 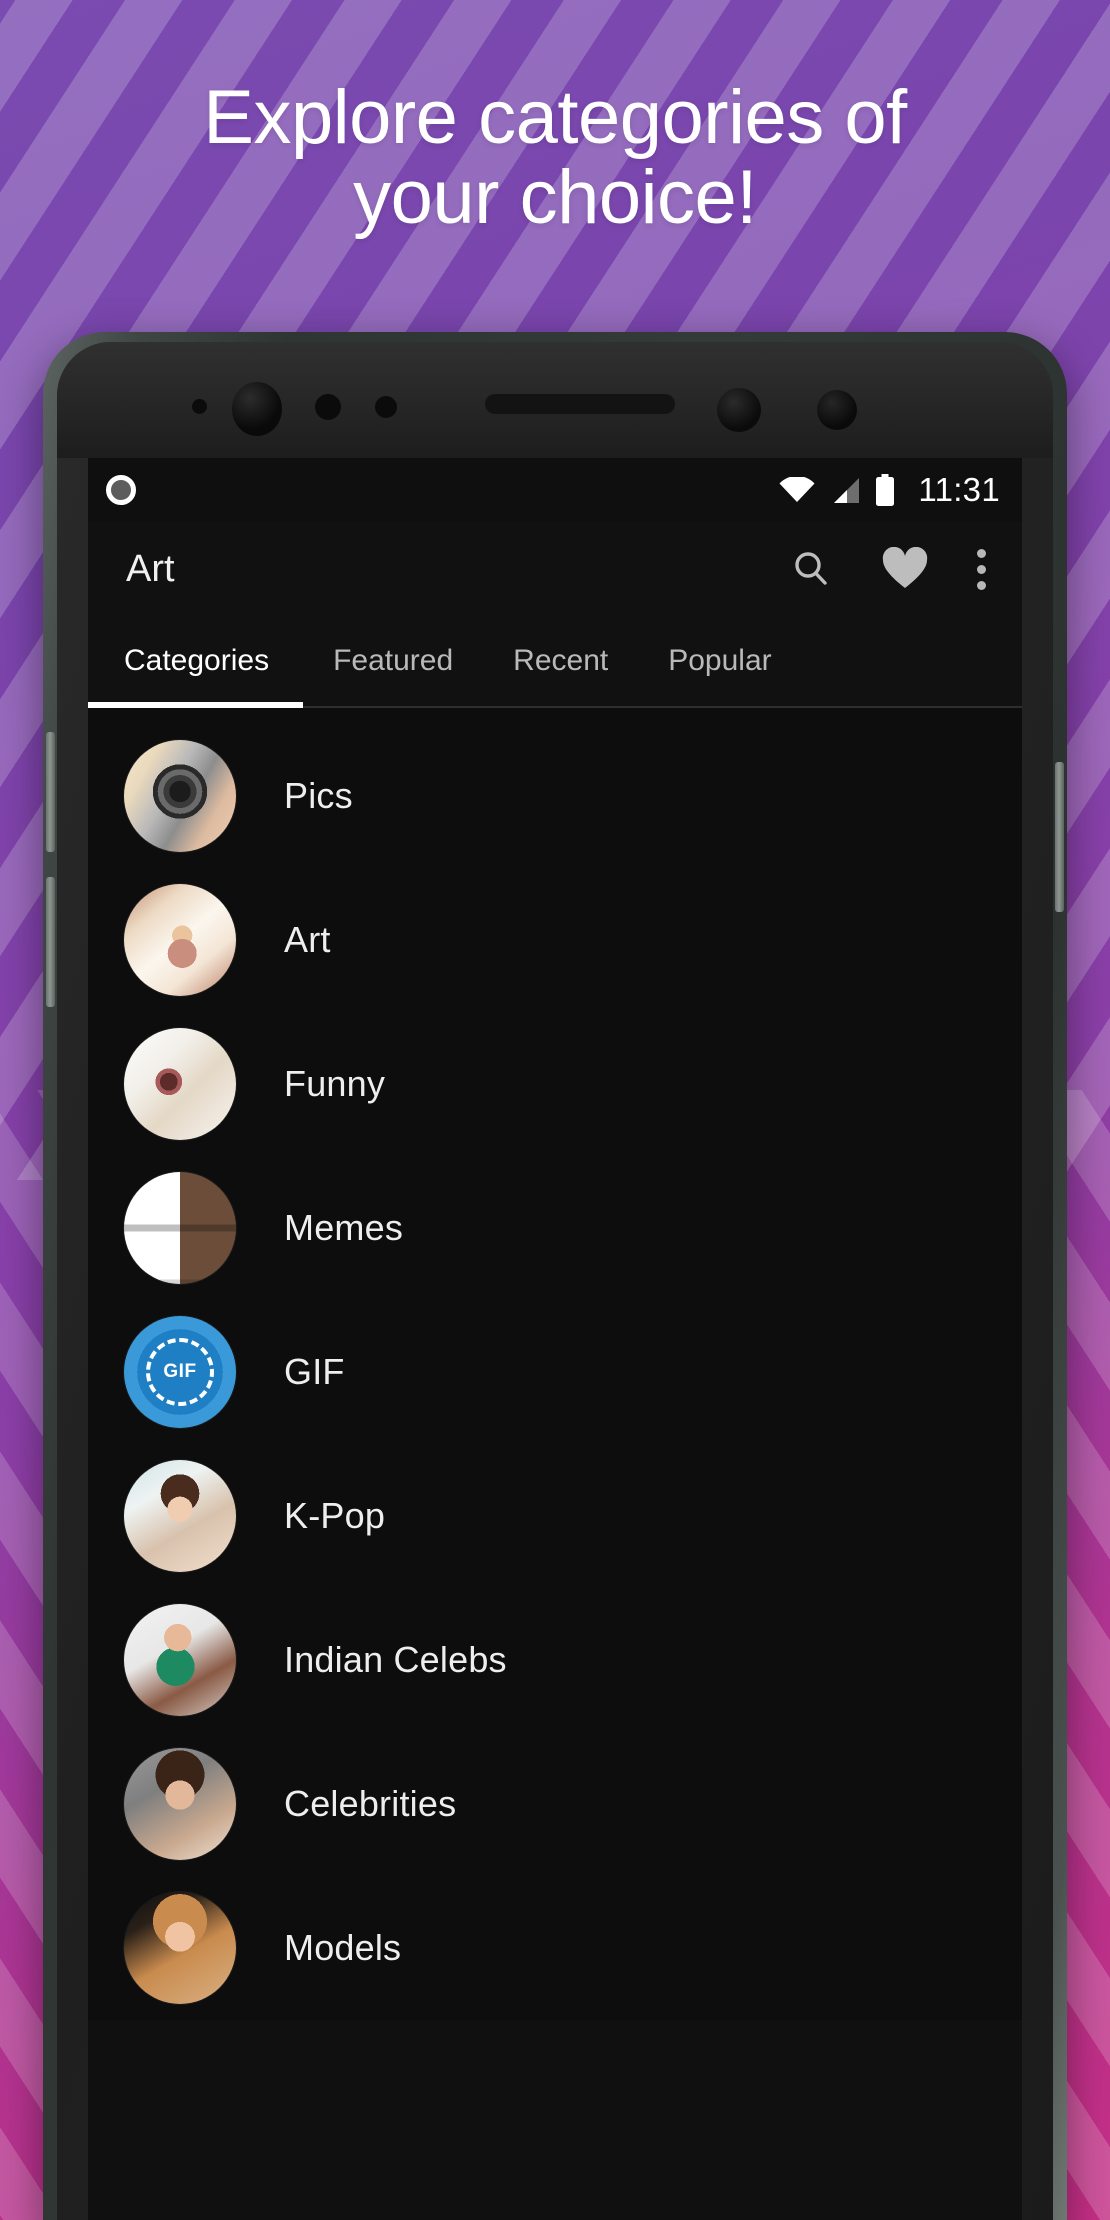 What do you see at coordinates (555, 1660) in the screenshot?
I see `list-item: Indian Celebs` at bounding box center [555, 1660].